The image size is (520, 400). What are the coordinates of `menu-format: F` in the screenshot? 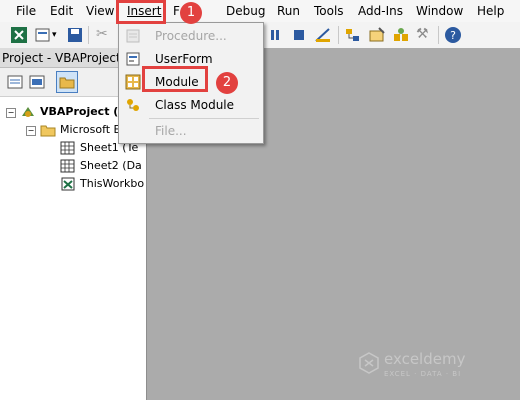 It's located at (176, 11).